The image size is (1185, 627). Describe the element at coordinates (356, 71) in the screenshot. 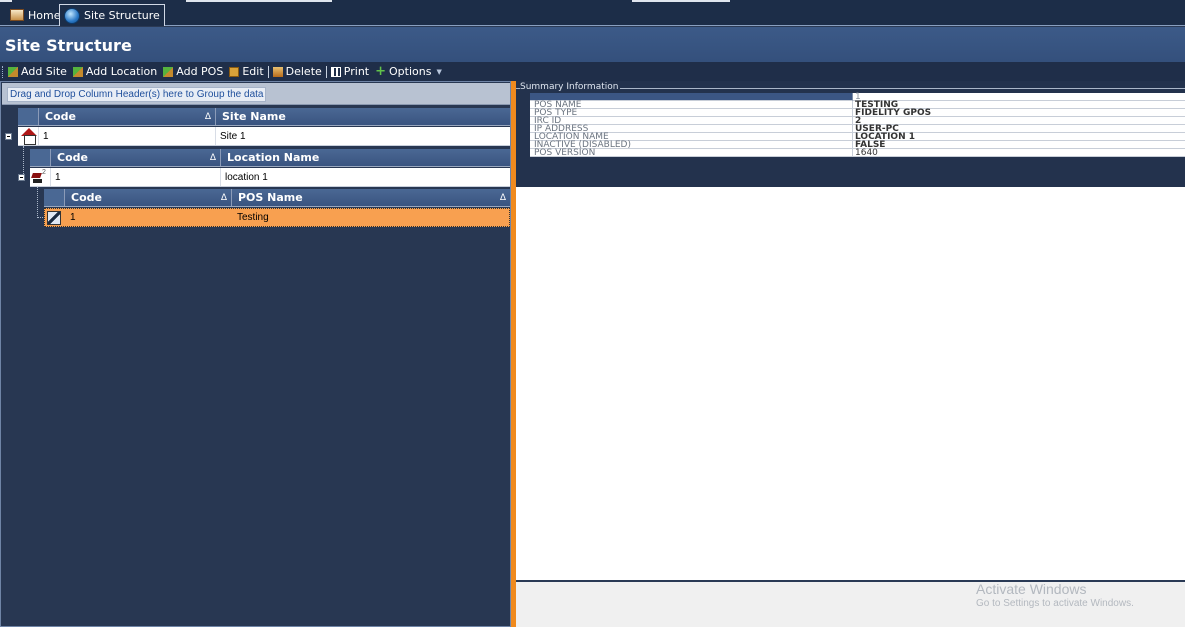

I see `print-label: Print` at that location.